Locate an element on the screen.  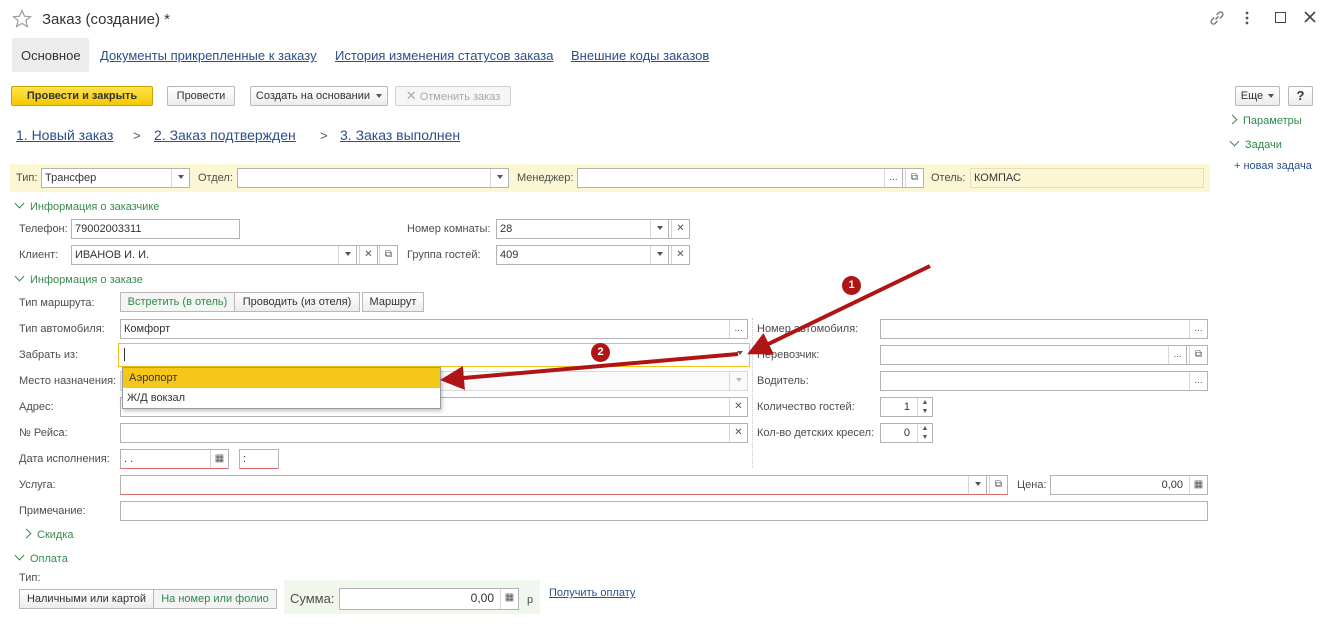
annotation-marker-2: 2 is located at coordinates (600, 352).